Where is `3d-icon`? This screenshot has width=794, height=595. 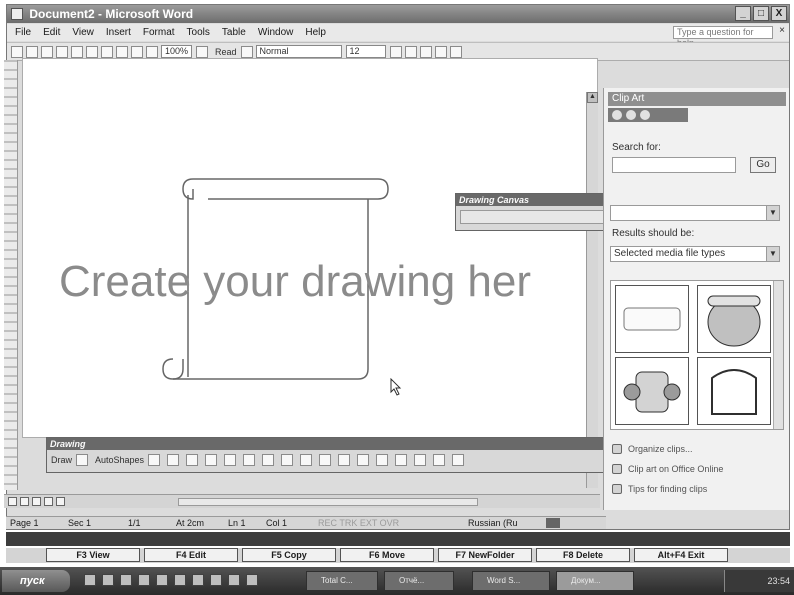
3d-icon is located at coordinates (458, 460).